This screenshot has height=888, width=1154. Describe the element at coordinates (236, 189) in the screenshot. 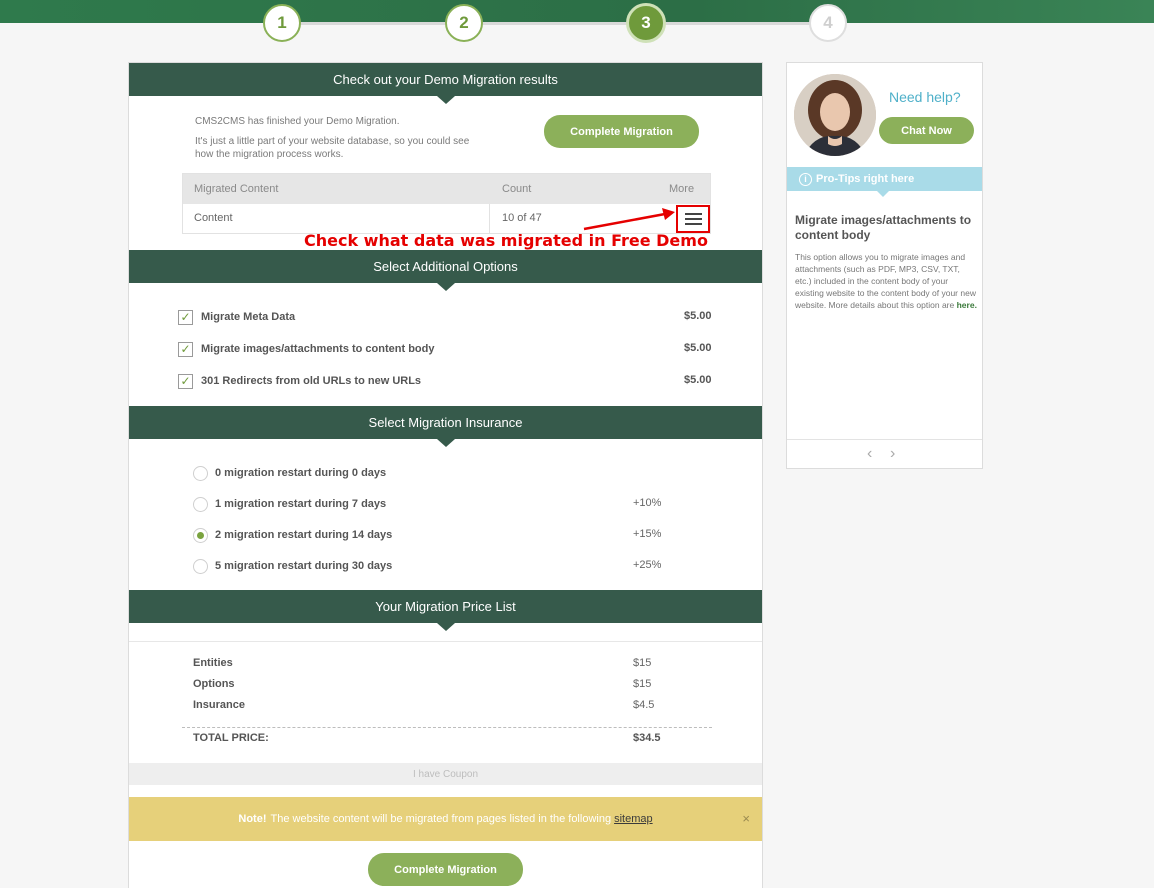

I see `header-migrated-content: Migrated Content` at that location.